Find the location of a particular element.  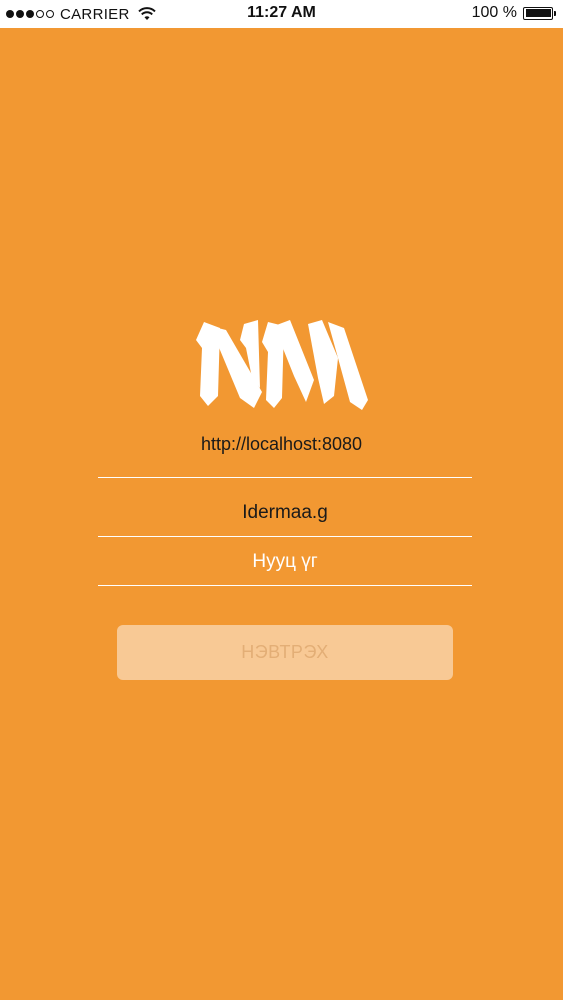

password-field-container is located at coordinates (285, 562).